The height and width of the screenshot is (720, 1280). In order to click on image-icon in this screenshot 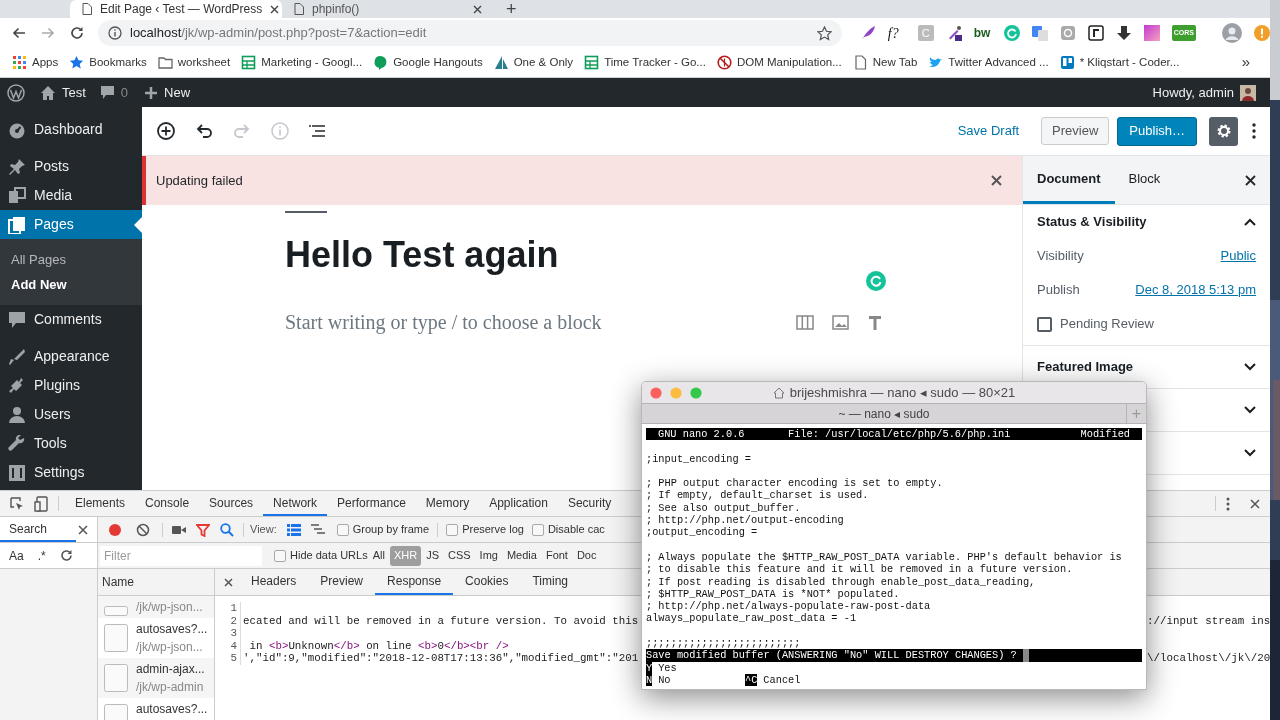, I will do `click(840, 322)`.